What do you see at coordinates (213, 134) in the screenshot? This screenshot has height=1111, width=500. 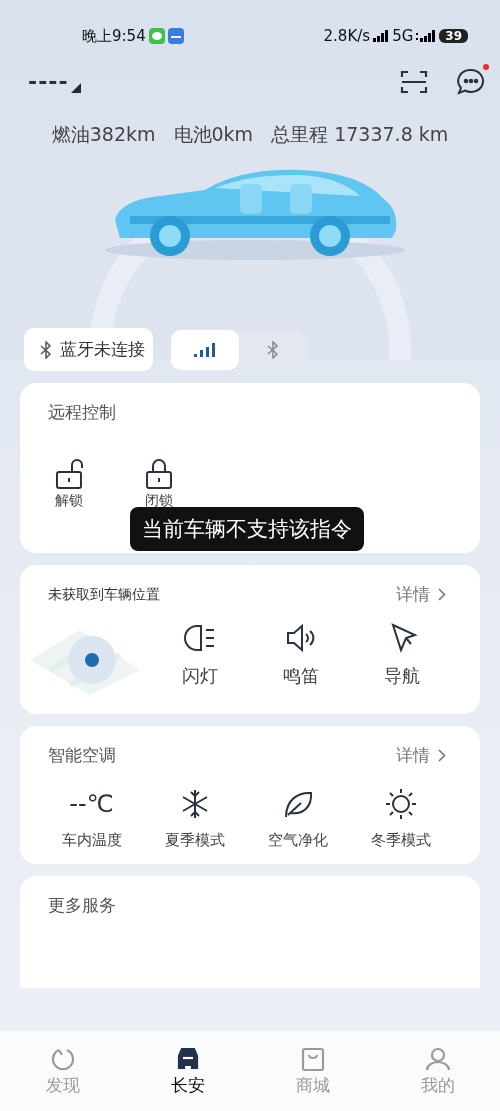 I see `mileage-text: 电池0km` at bounding box center [213, 134].